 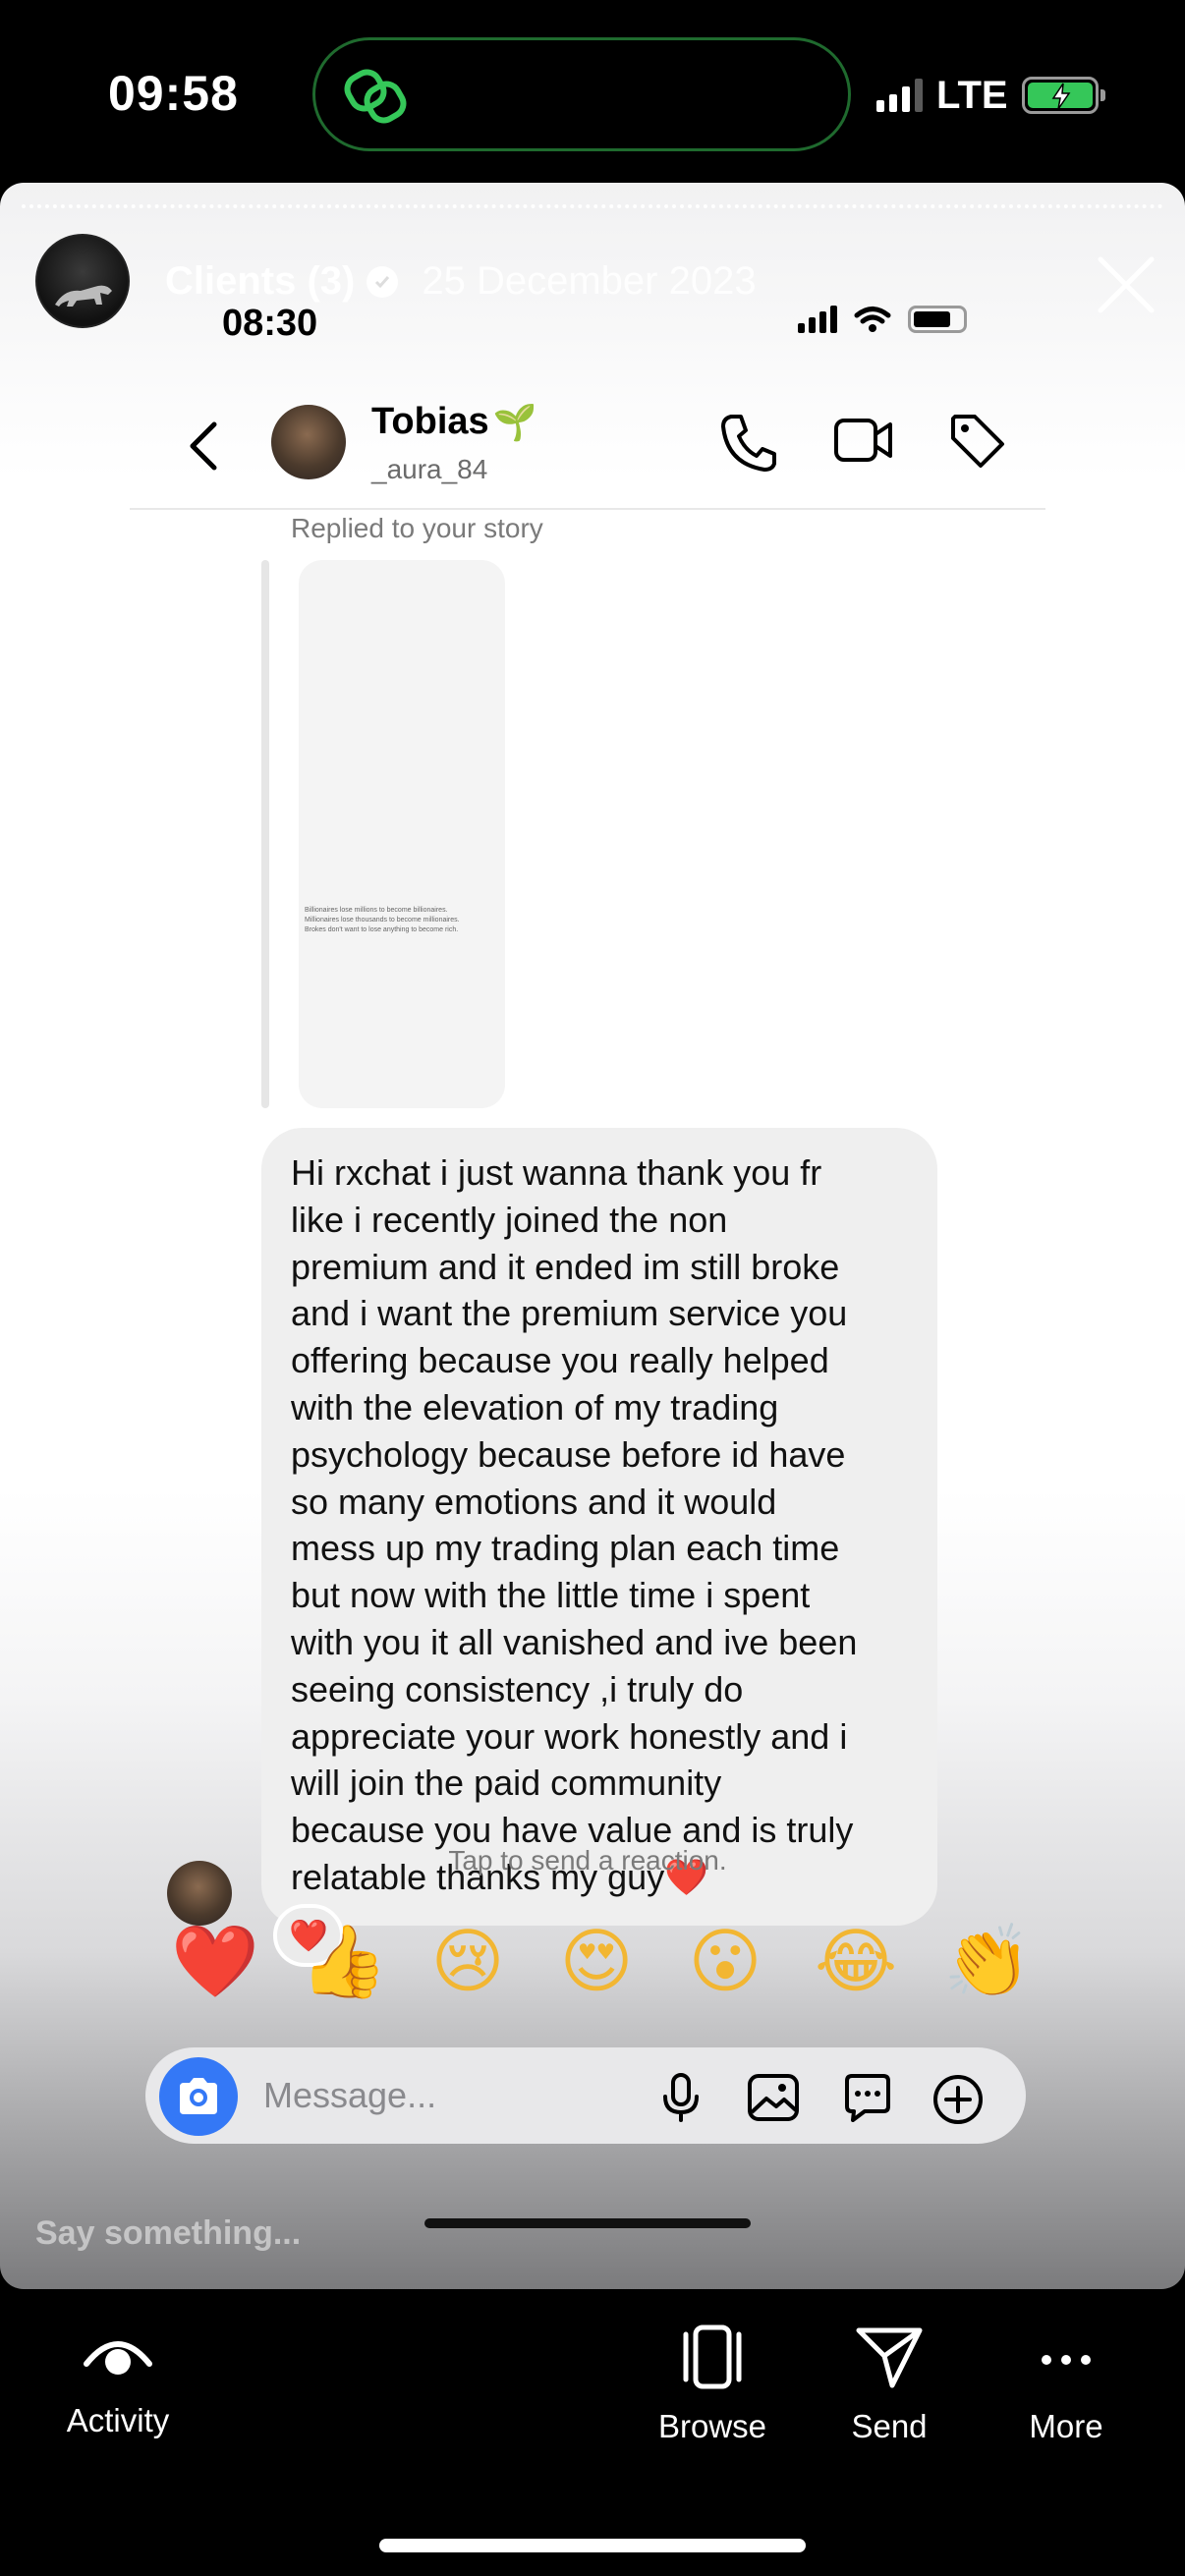 What do you see at coordinates (517, 1688) in the screenshot?
I see `message-line: seeing consistency ,i truly do` at bounding box center [517, 1688].